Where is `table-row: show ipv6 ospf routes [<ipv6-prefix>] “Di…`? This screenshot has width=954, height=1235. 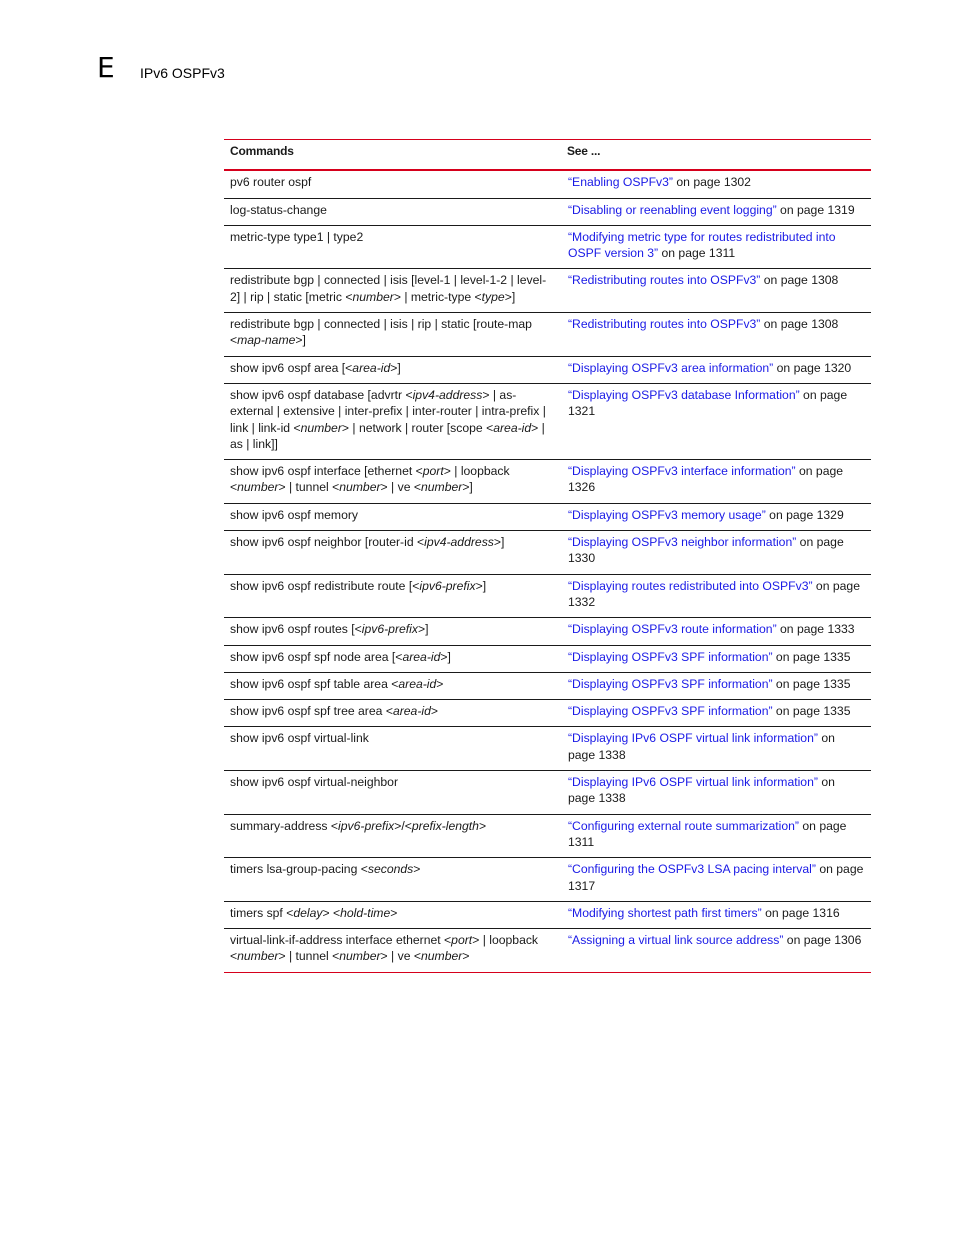
table-row: show ipv6 ospf routes [<ipv6-prefix>] “Di… is located at coordinates (547, 631).